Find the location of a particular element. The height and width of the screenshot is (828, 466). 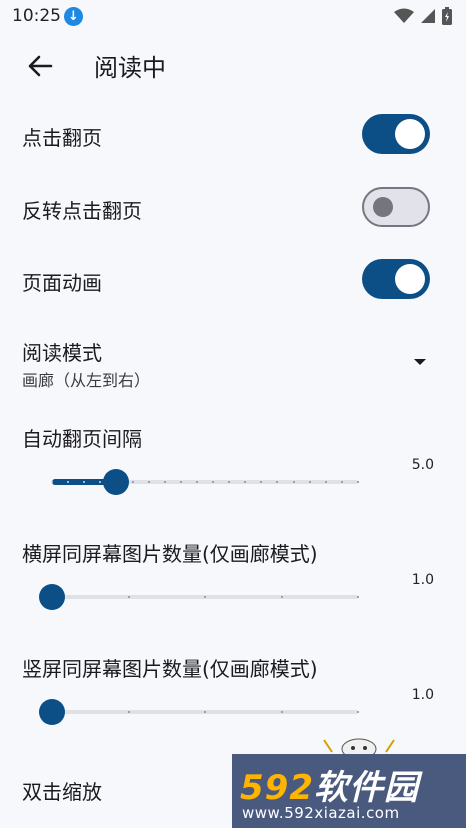

auto-interval-value: 5.0 is located at coordinates (422, 465).